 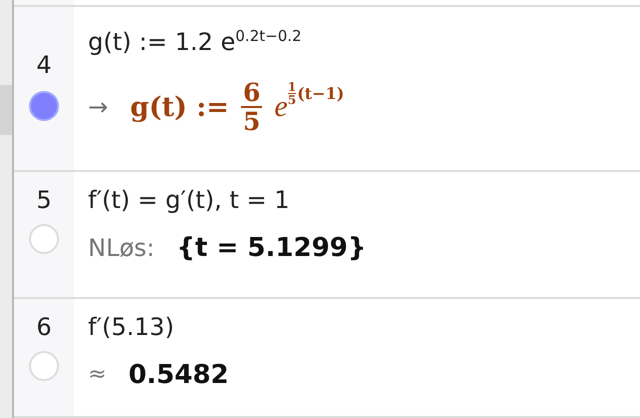 I want to click on cas-output: 0.5482, so click(x=178, y=375).